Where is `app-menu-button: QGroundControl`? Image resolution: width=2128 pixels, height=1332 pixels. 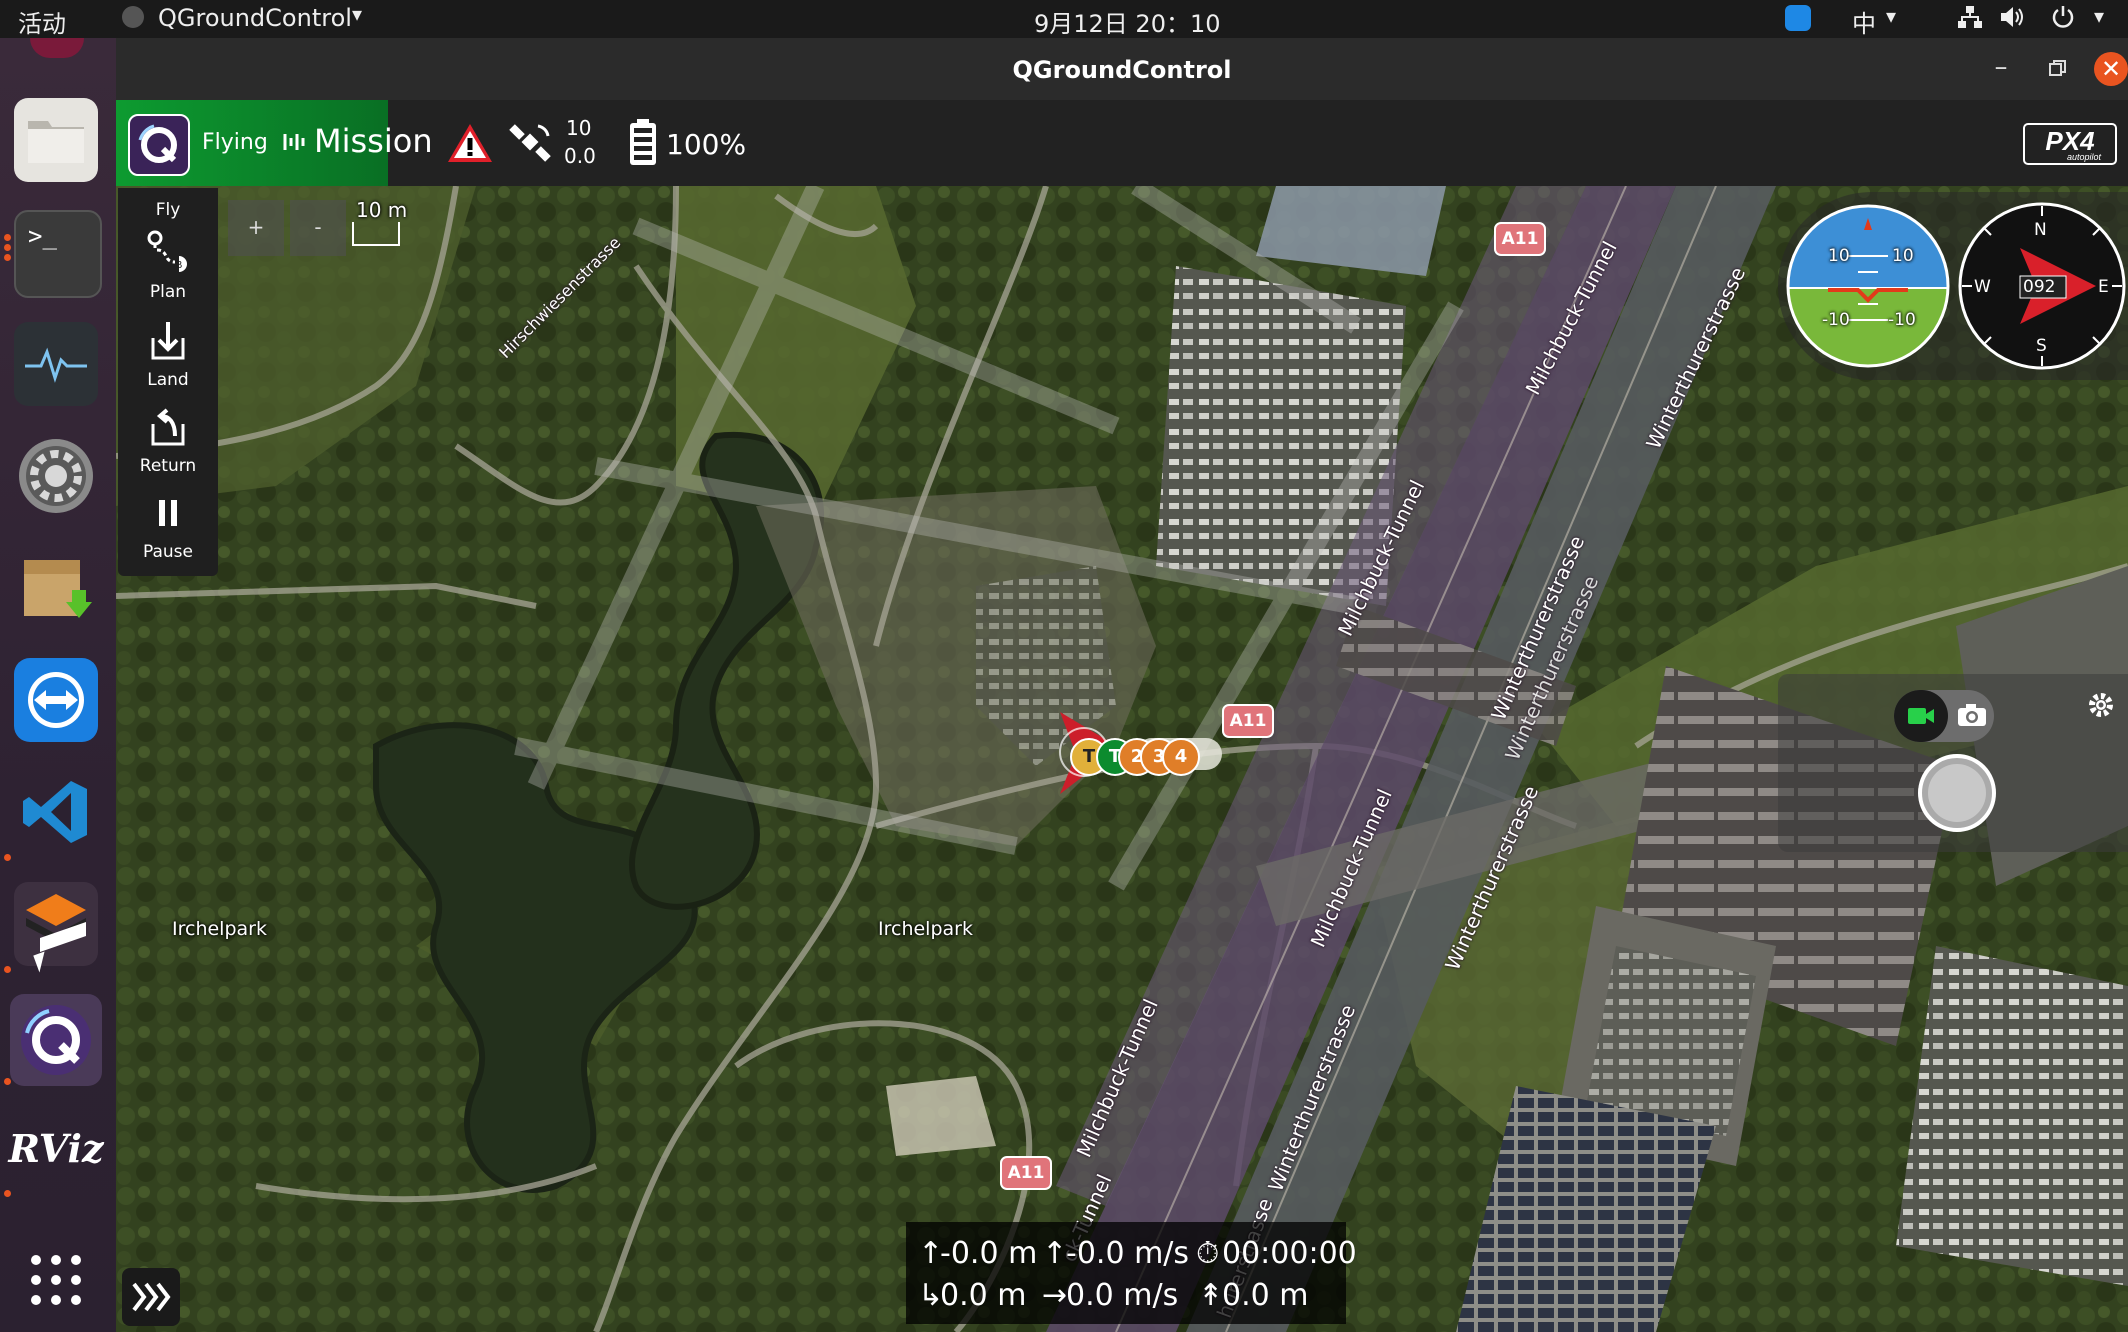
app-menu-button: QGroundControl is located at coordinates (255, 18).